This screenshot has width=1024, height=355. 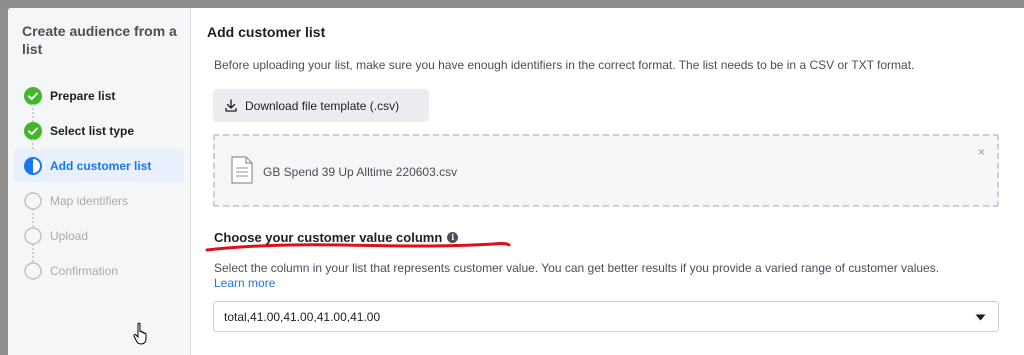 I want to click on step-confirmation: Confirmation, so click(x=99, y=270).